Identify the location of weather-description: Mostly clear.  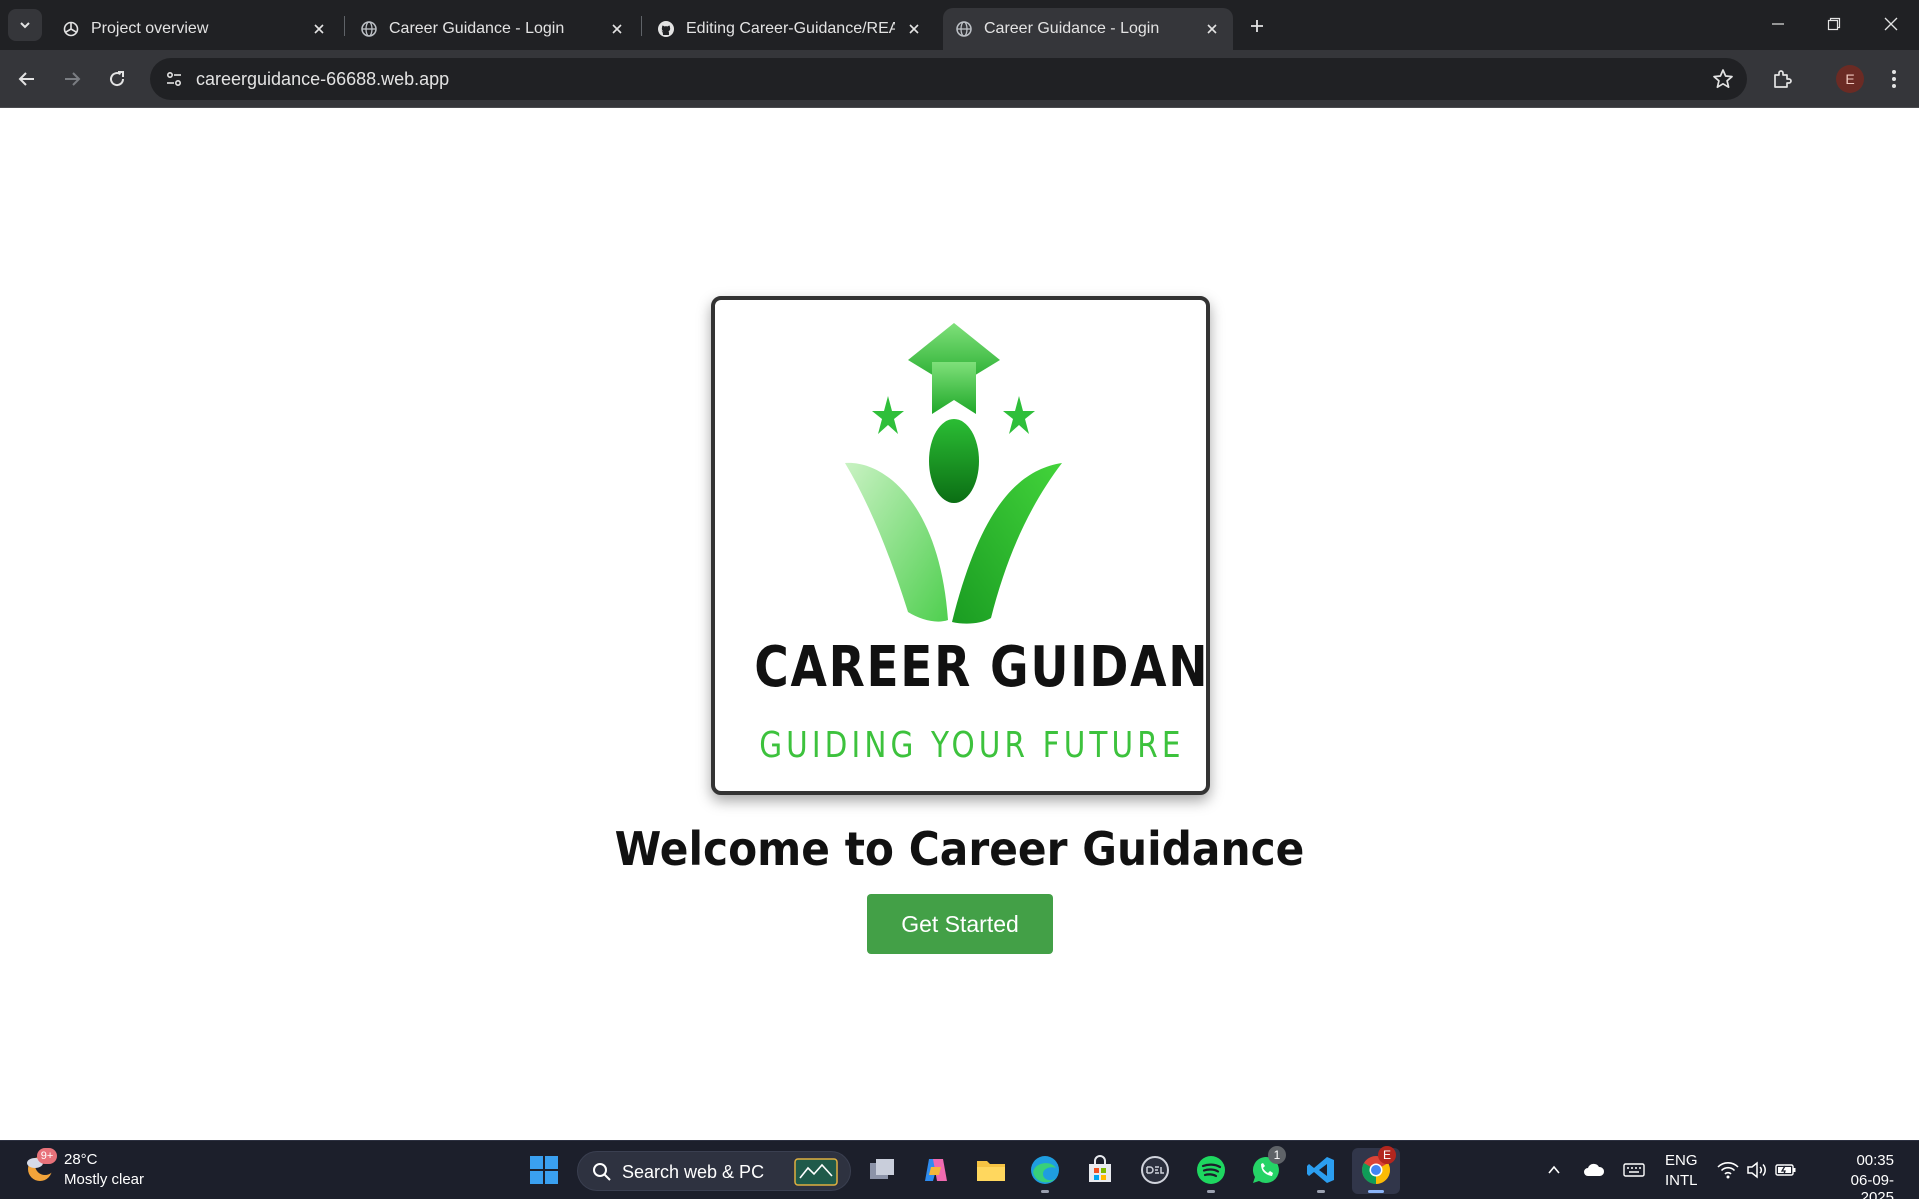
(104, 1179).